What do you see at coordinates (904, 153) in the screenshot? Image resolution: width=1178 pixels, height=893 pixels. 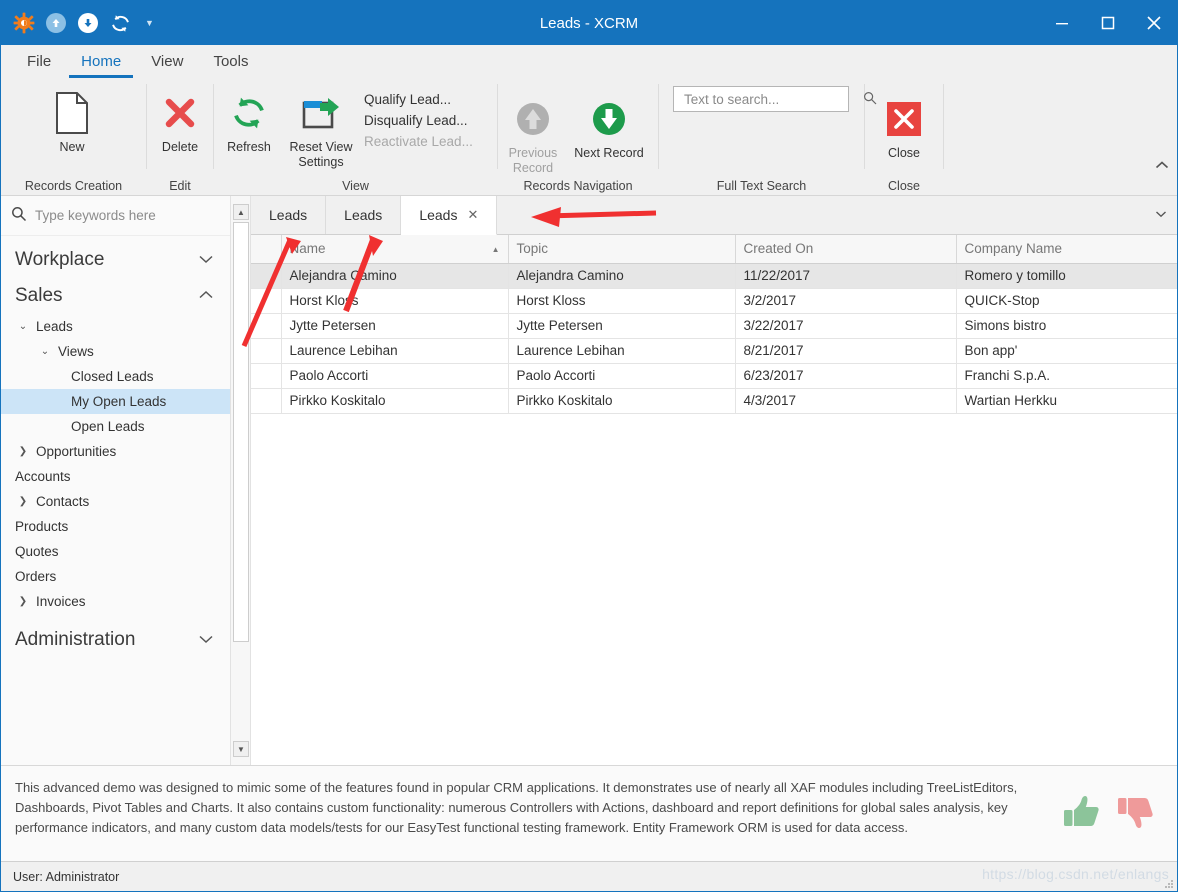 I see `close-view-label: Close` at bounding box center [904, 153].